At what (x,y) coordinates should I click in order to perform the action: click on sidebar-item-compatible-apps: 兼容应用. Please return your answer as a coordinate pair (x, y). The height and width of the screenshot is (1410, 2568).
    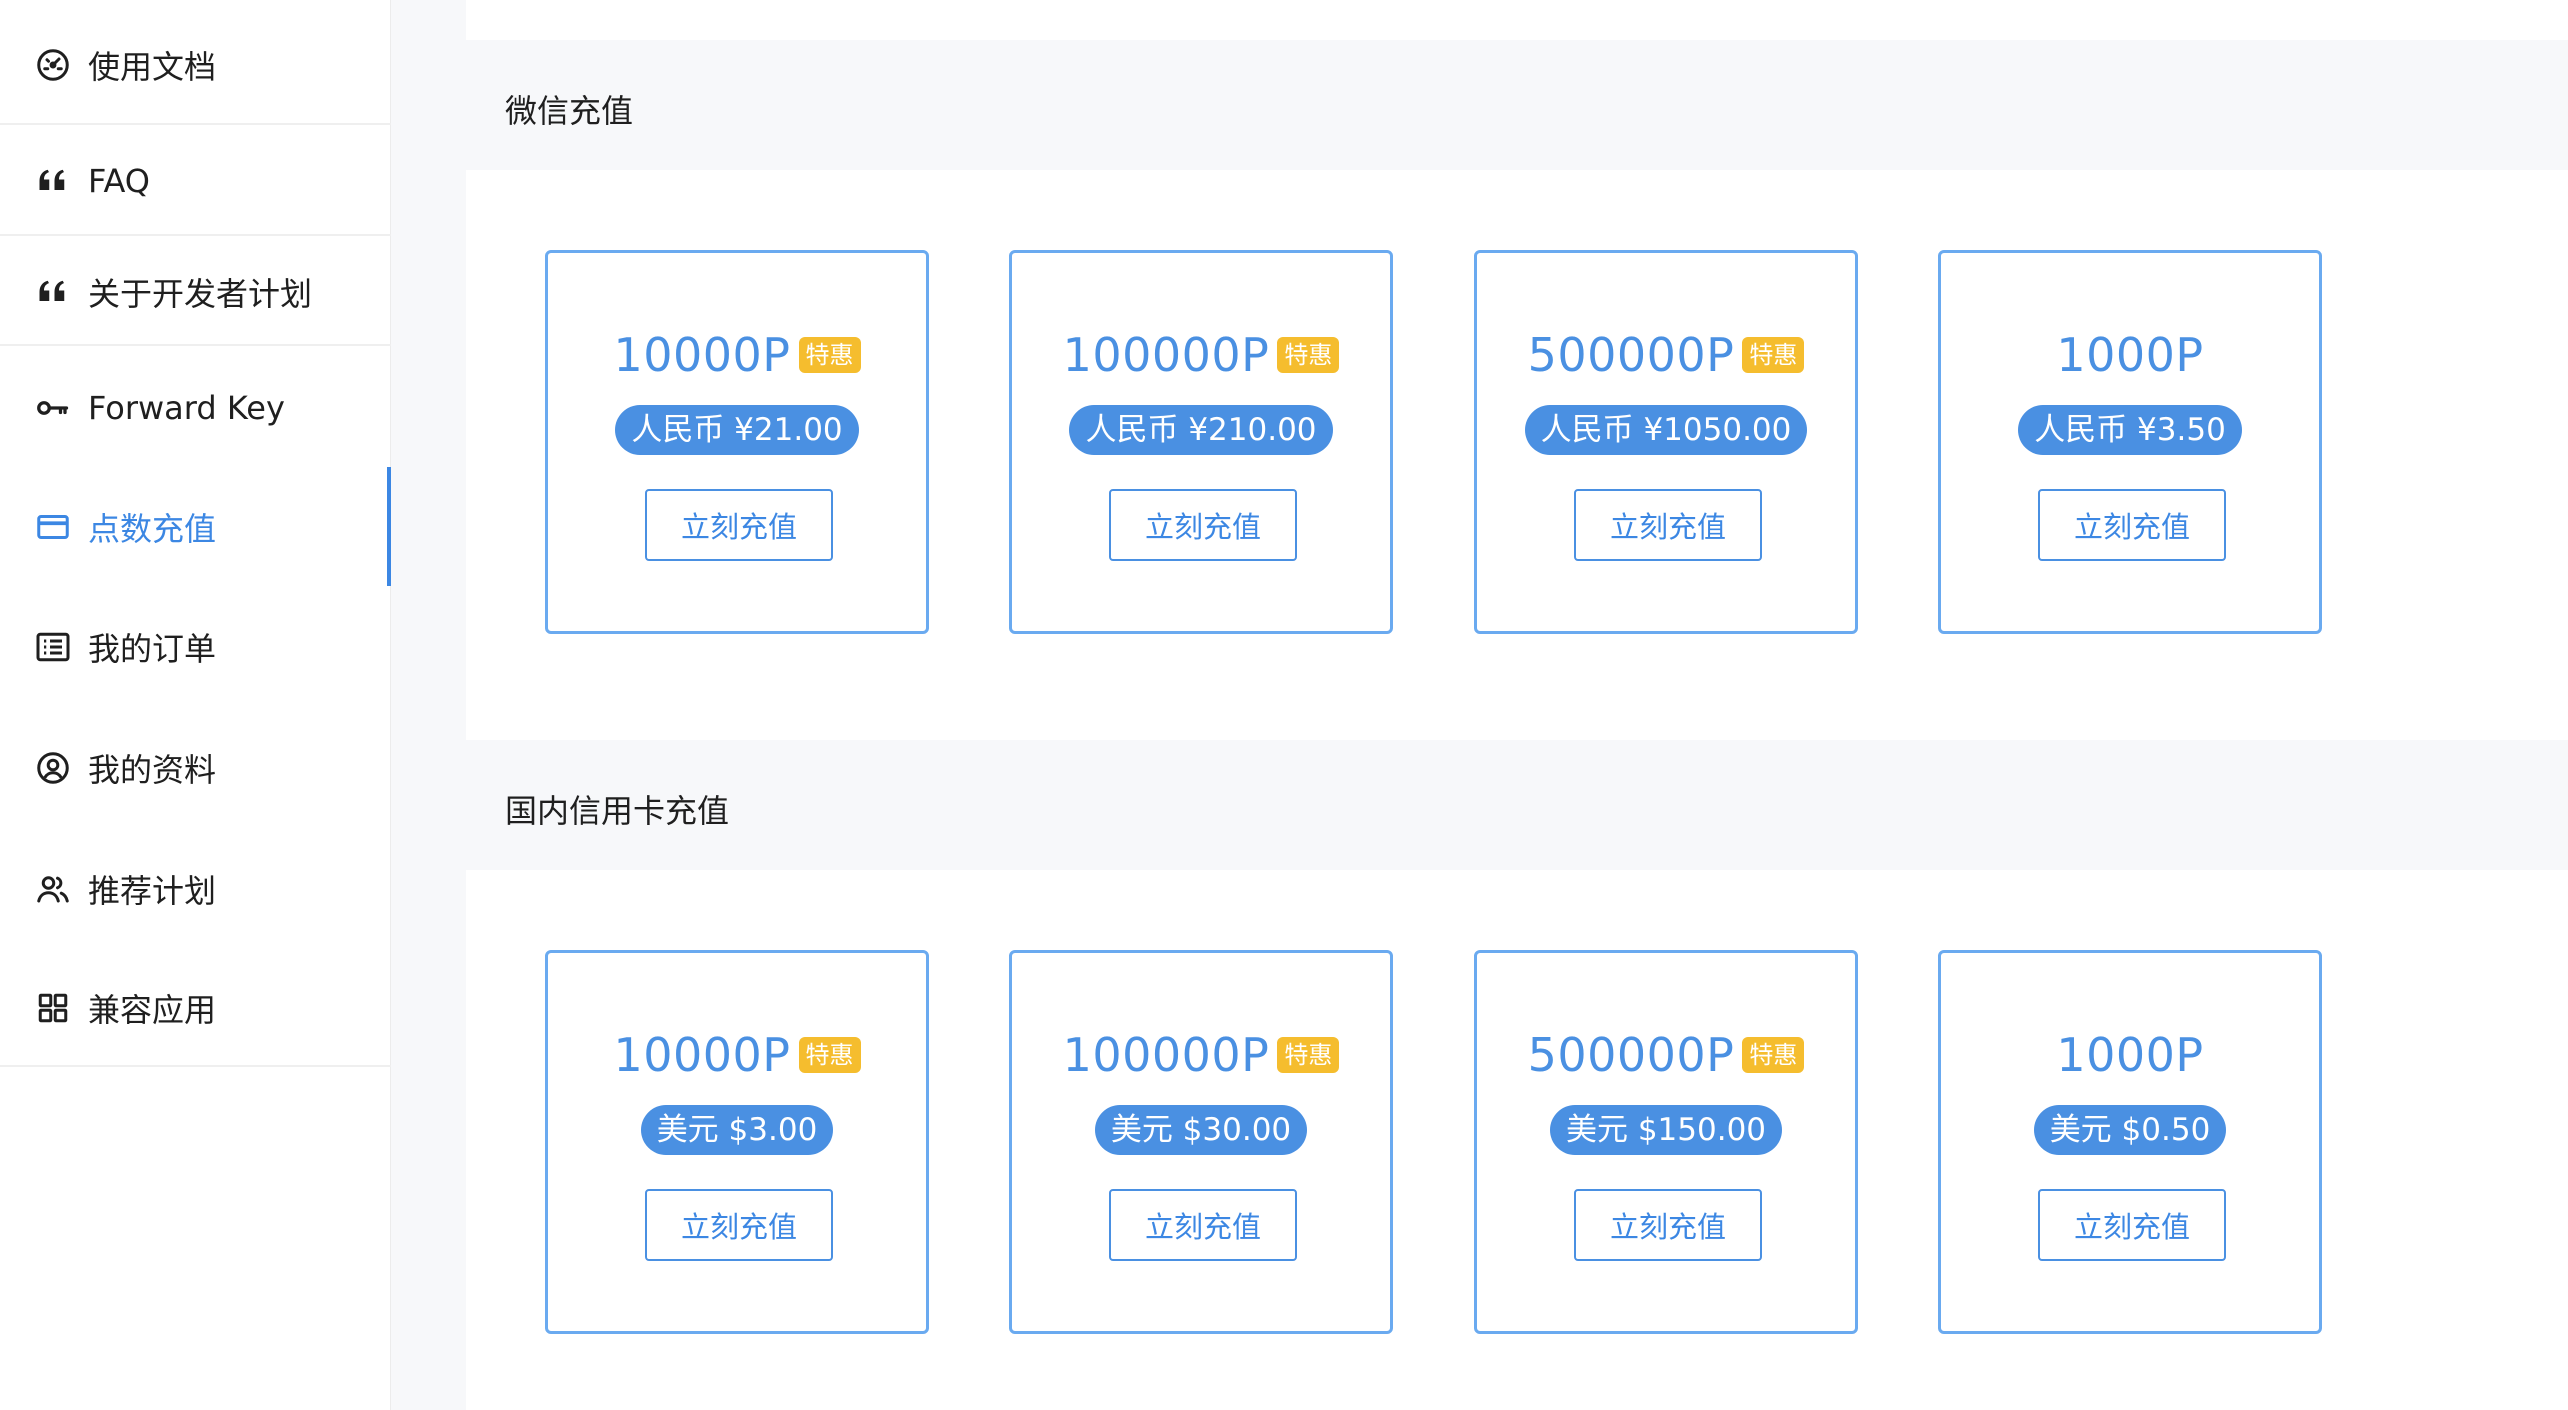
    Looking at the image, I should click on (195, 1008).